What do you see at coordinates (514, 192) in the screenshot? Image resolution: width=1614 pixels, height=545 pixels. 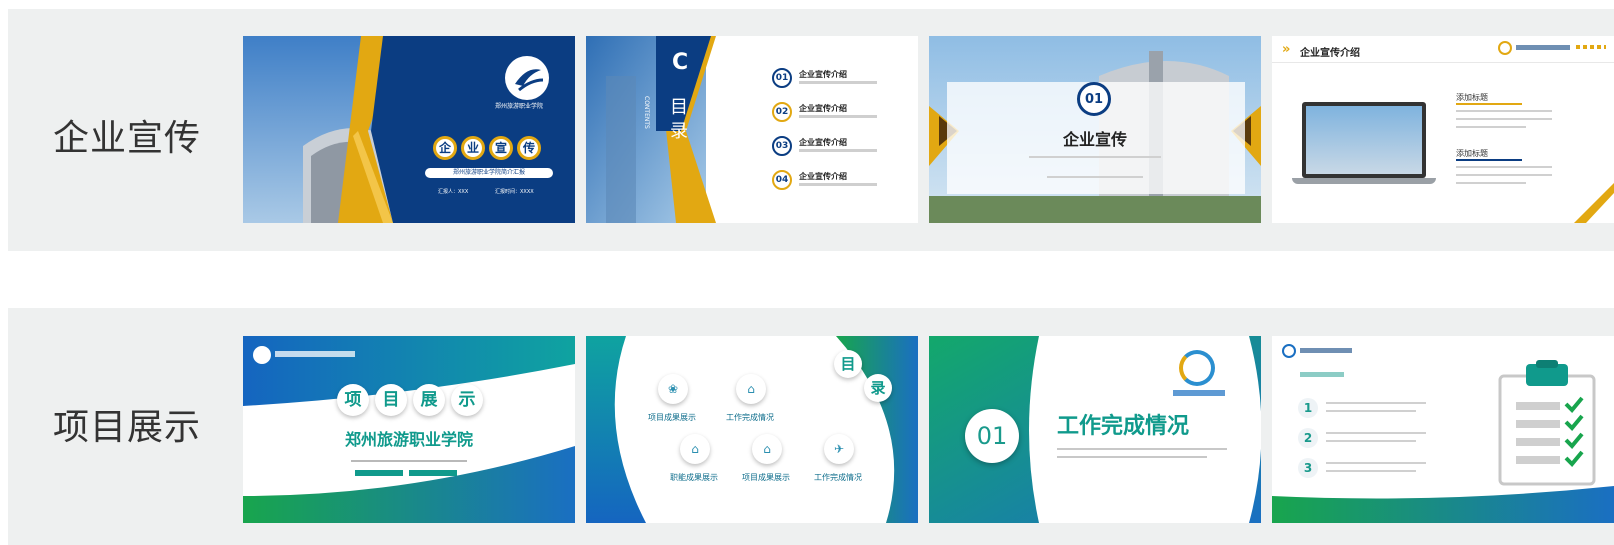 I see `date-text: 汇报时间：XXXX` at bounding box center [514, 192].